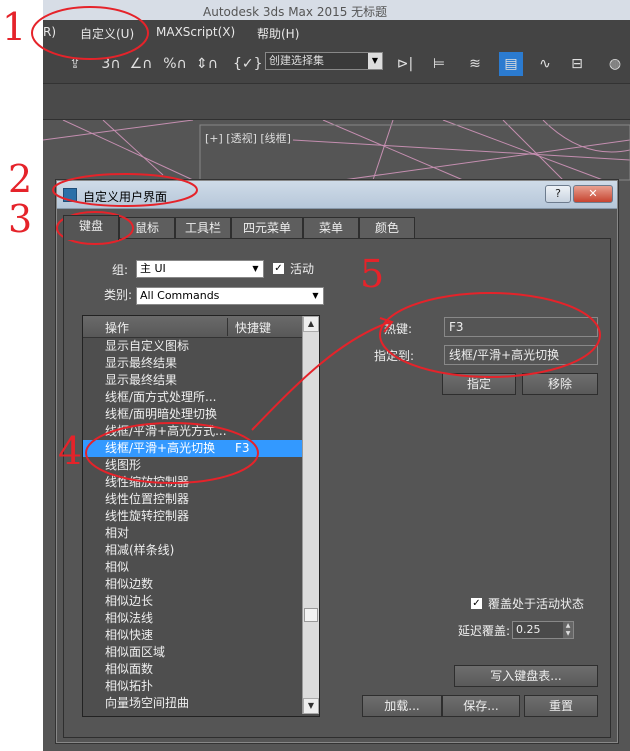 The height and width of the screenshot is (751, 630). I want to click on scene-explorer-icon: ▤, so click(511, 64).